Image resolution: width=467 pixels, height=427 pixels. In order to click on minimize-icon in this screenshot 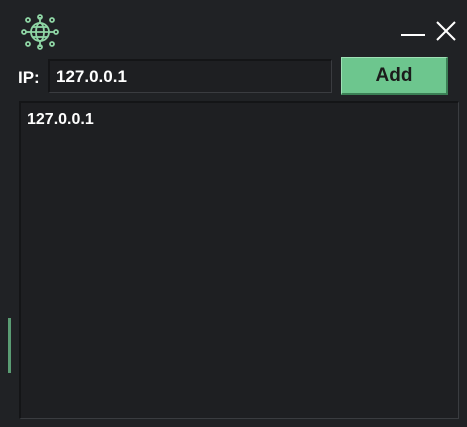, I will do `click(413, 35)`.